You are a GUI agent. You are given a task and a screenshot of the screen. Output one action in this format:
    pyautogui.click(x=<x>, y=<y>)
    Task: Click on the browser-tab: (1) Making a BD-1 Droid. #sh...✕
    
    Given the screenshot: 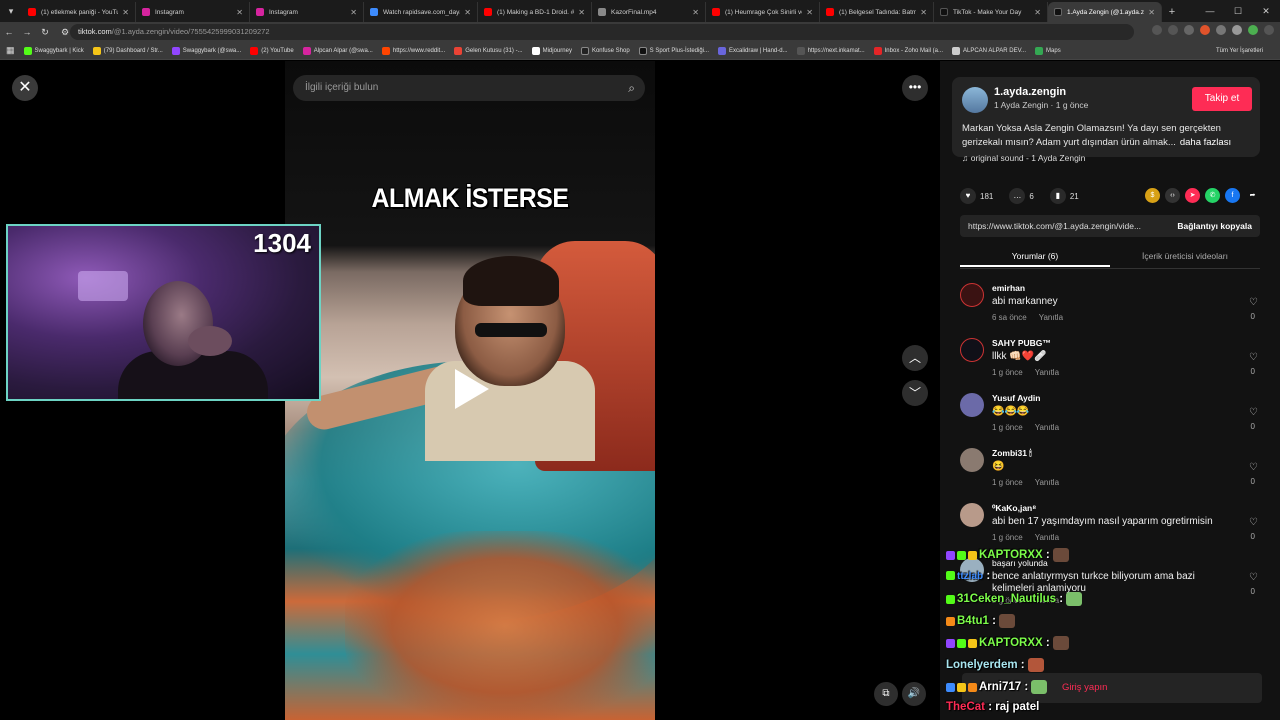 What is the action you would take?
    pyautogui.click(x=535, y=12)
    